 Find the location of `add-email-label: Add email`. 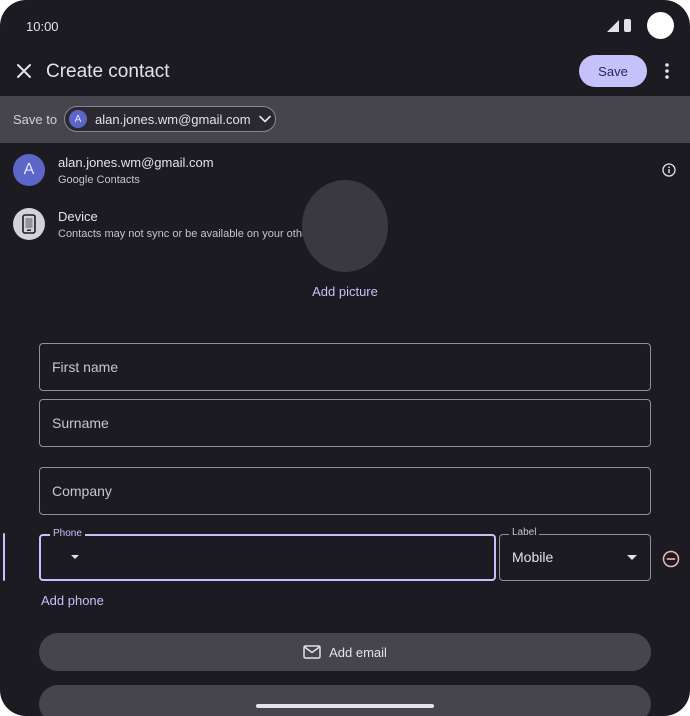

add-email-label: Add email is located at coordinates (358, 652).